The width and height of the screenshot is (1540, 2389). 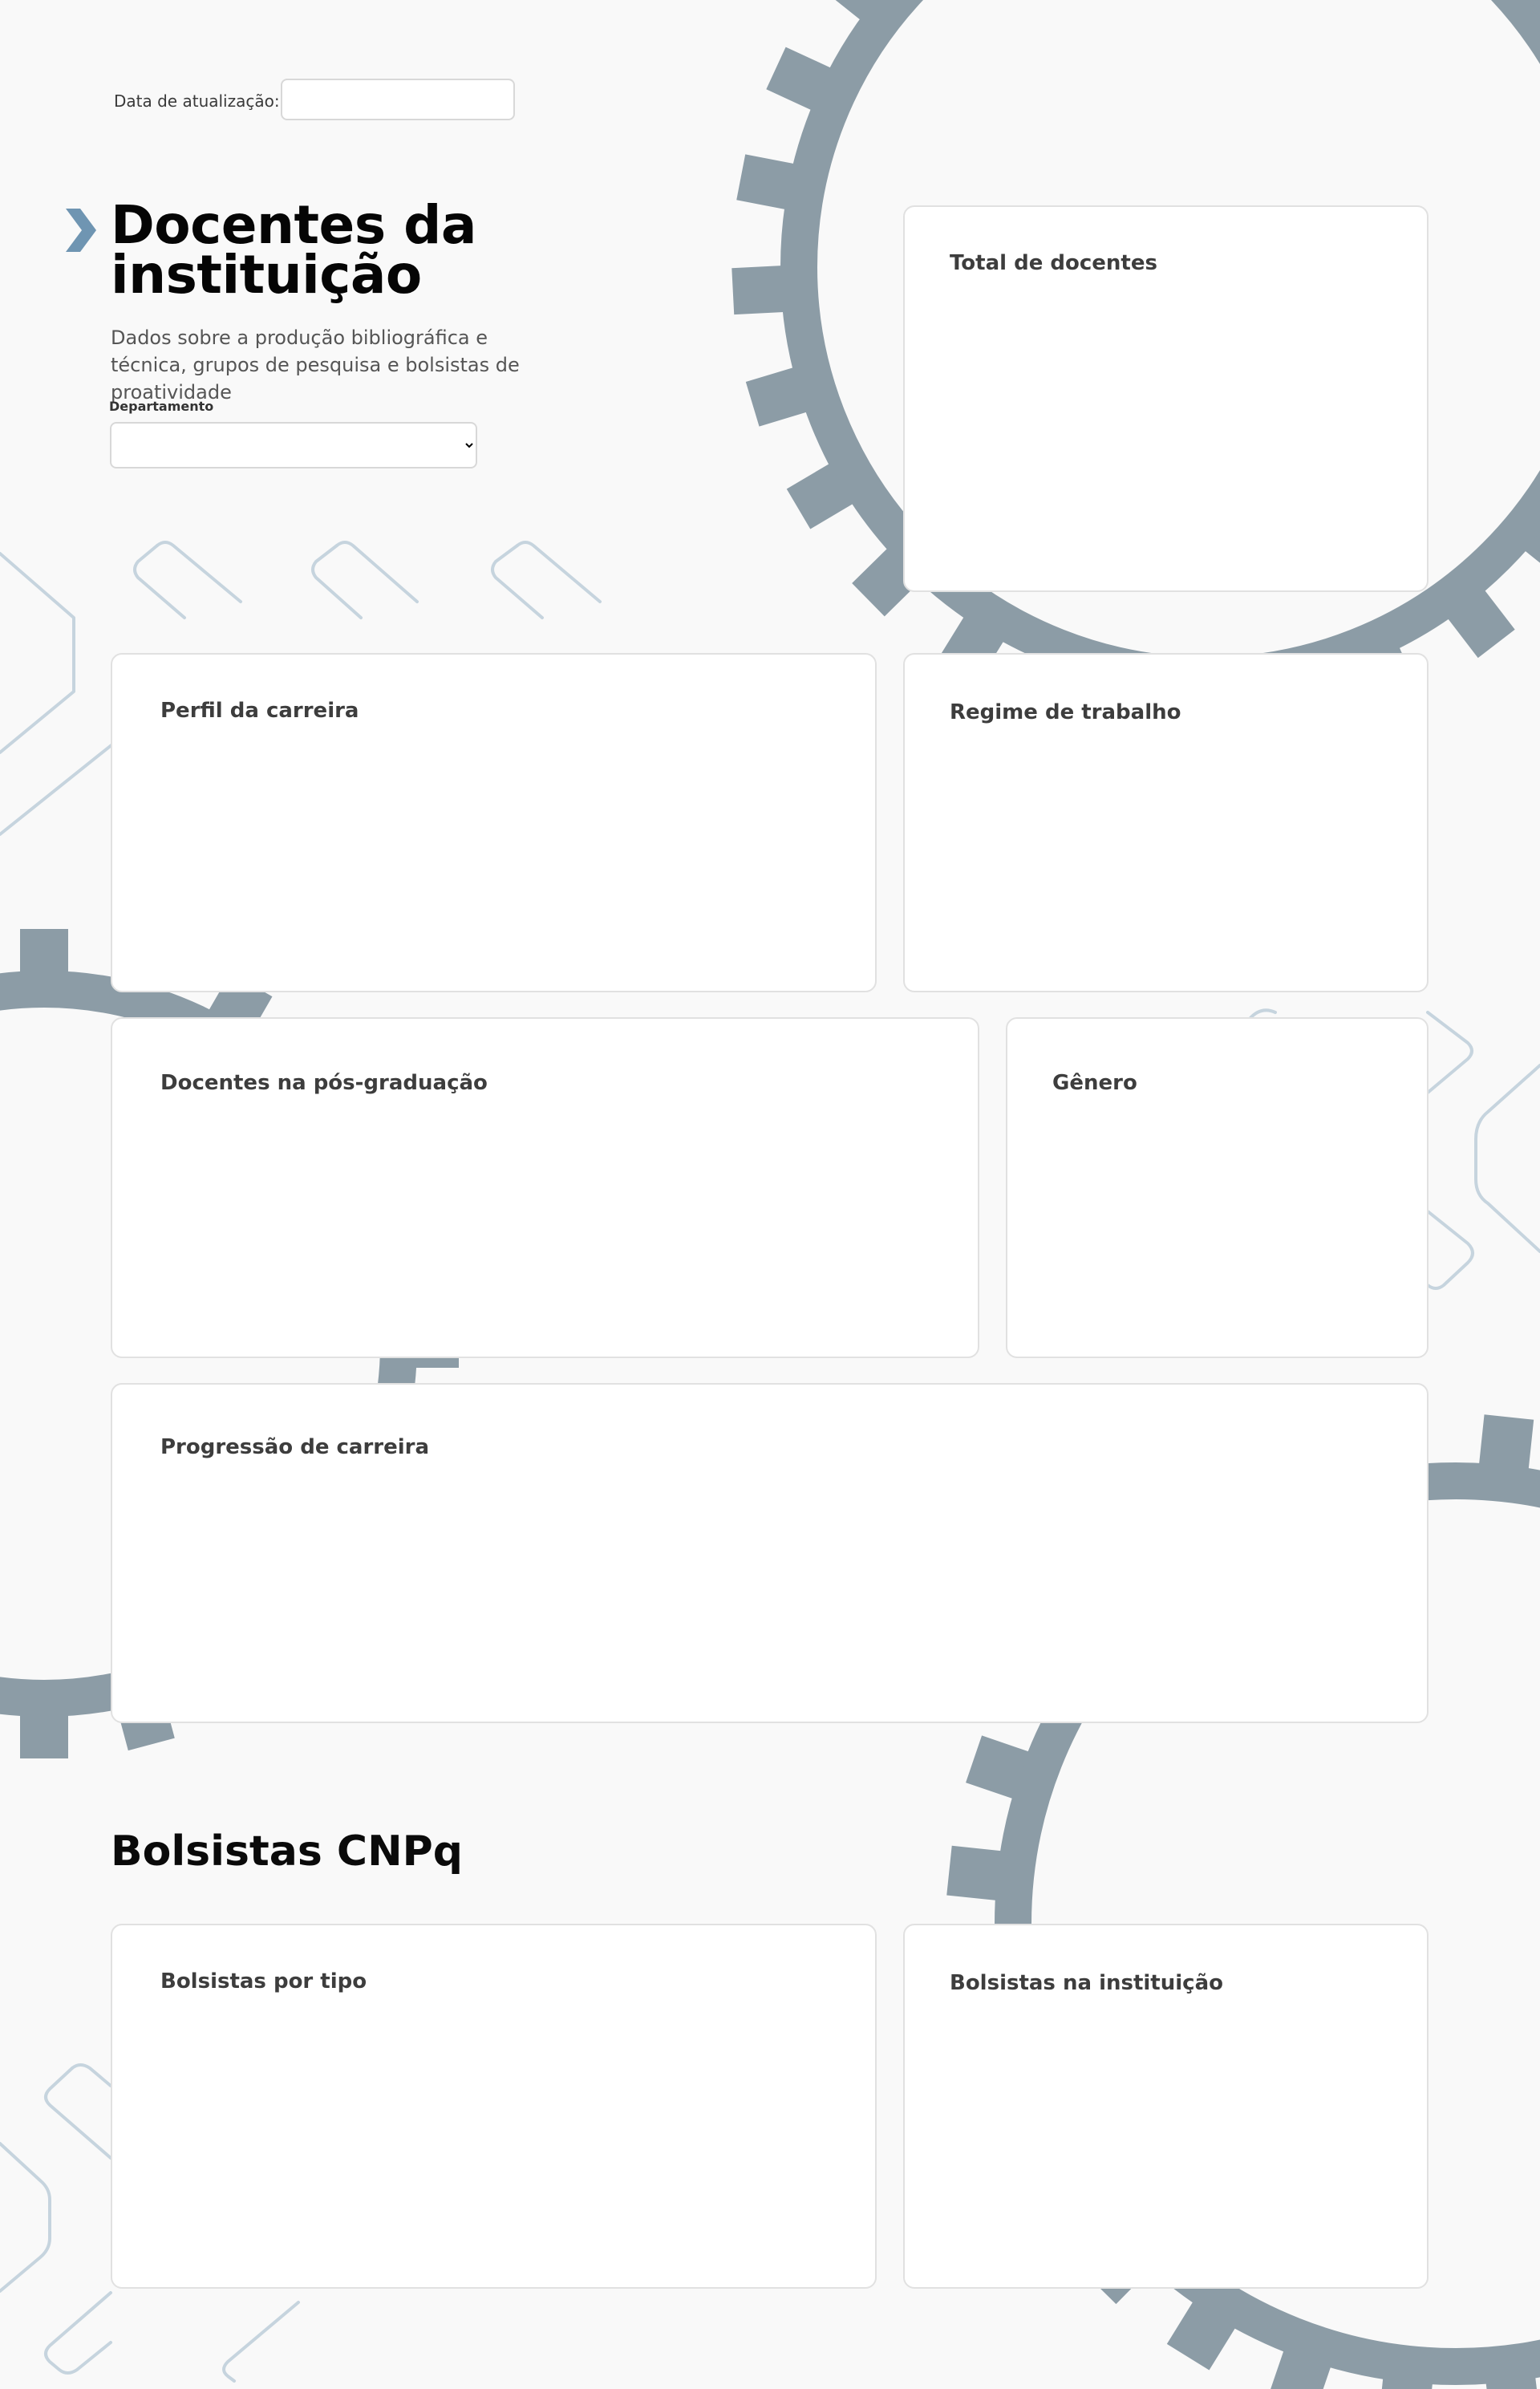 What do you see at coordinates (259, 711) in the screenshot?
I see `card-title: Perfil da carreira` at bounding box center [259, 711].